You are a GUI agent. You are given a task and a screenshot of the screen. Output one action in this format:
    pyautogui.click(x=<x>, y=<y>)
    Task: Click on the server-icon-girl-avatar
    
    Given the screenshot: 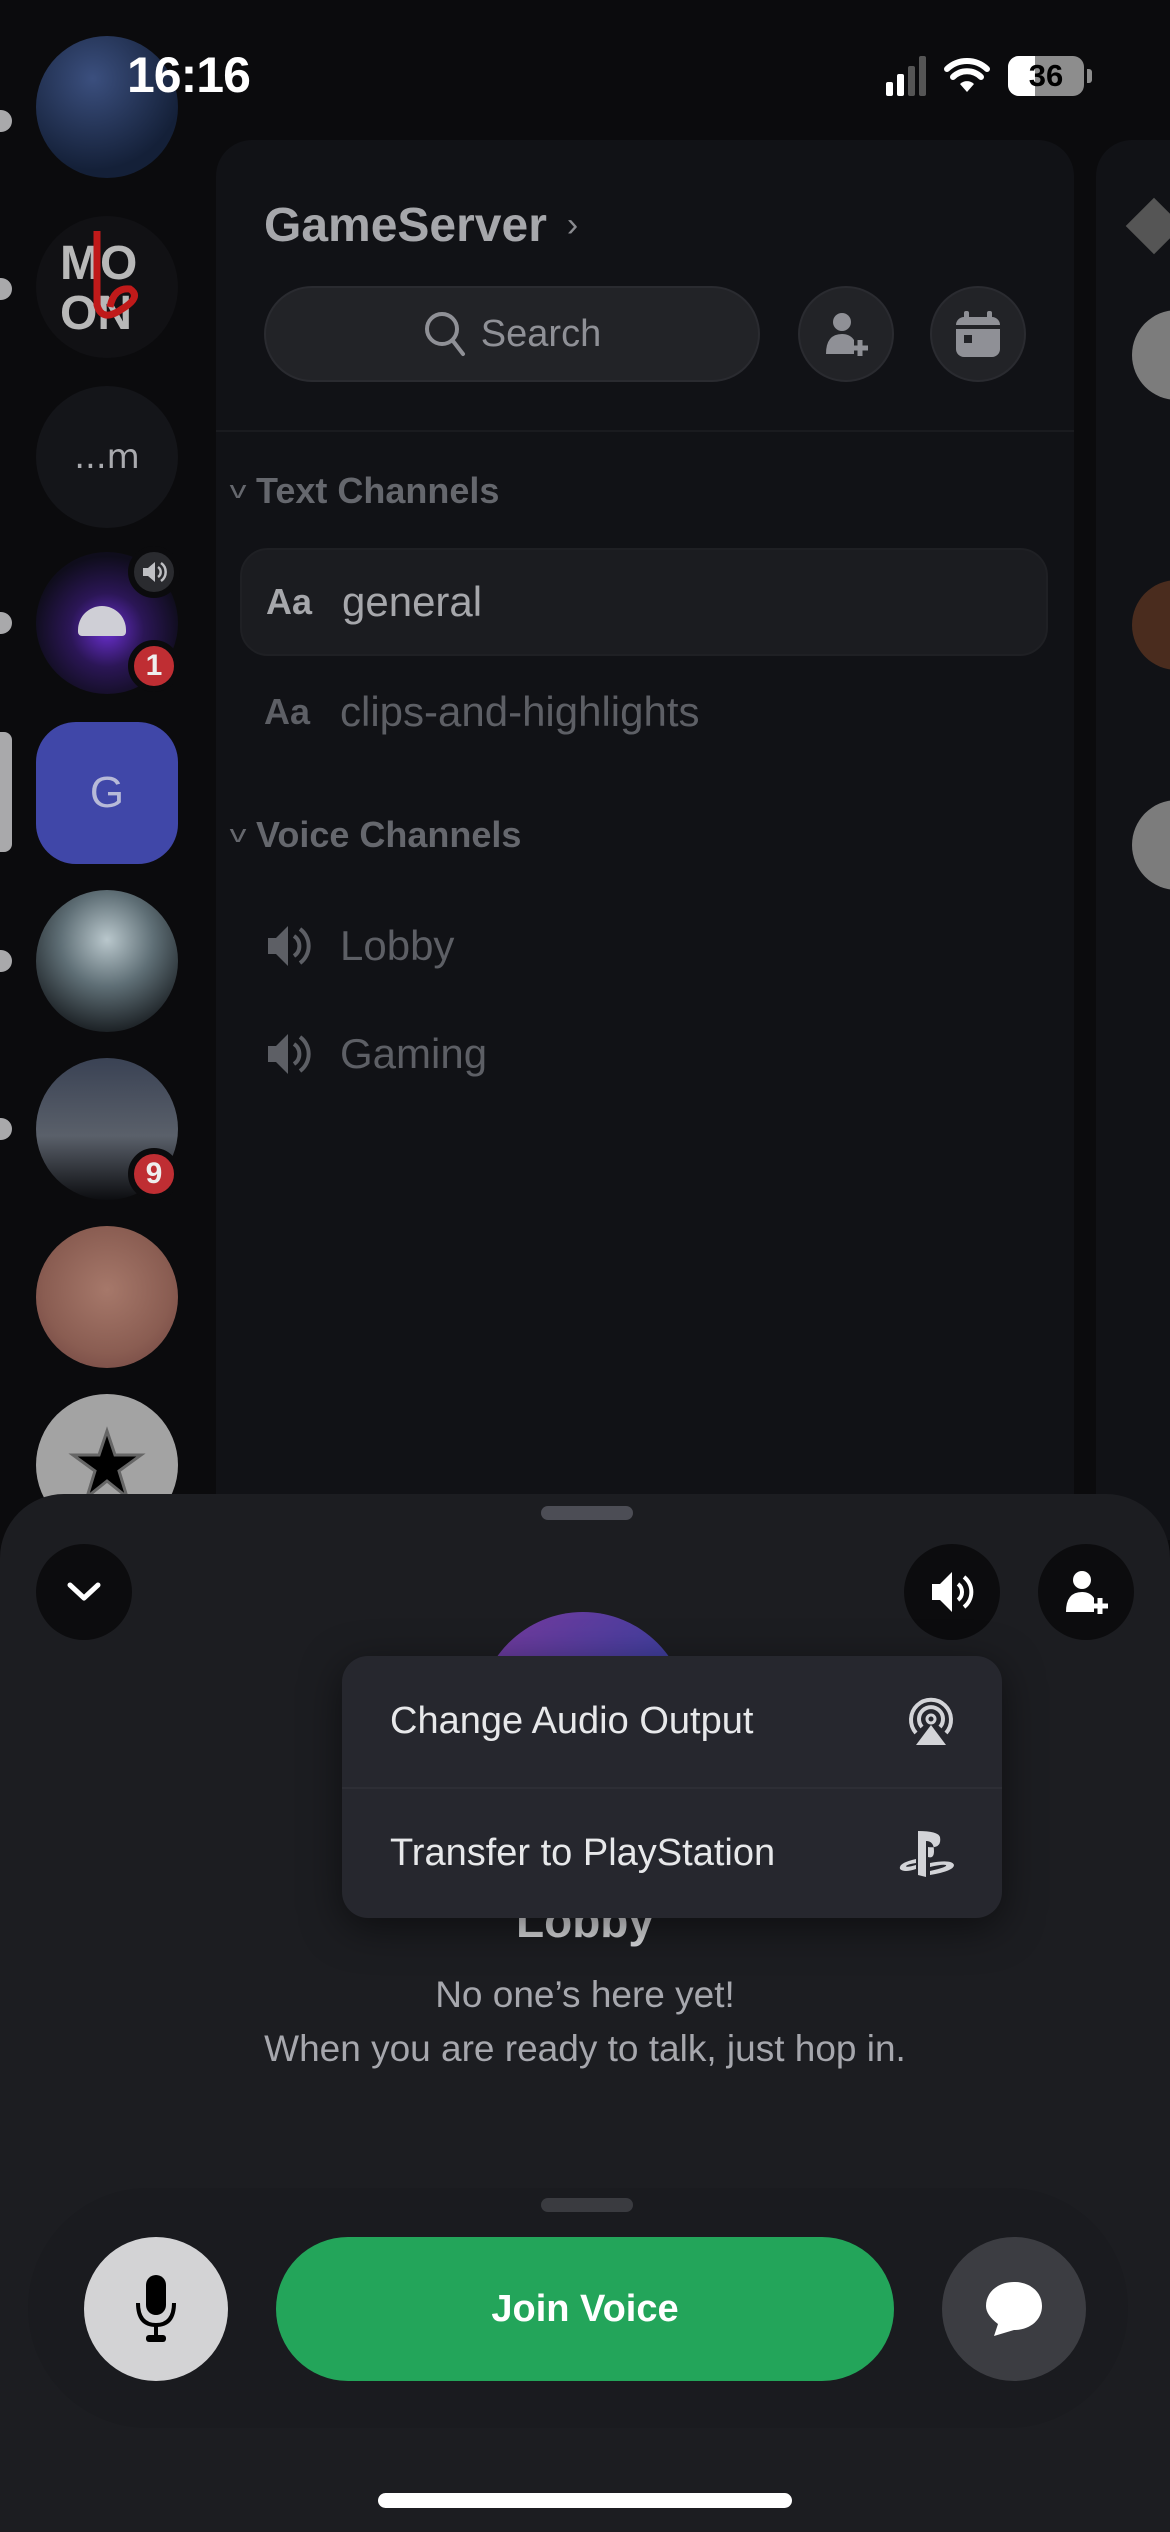 What is the action you would take?
    pyautogui.click(x=107, y=1297)
    